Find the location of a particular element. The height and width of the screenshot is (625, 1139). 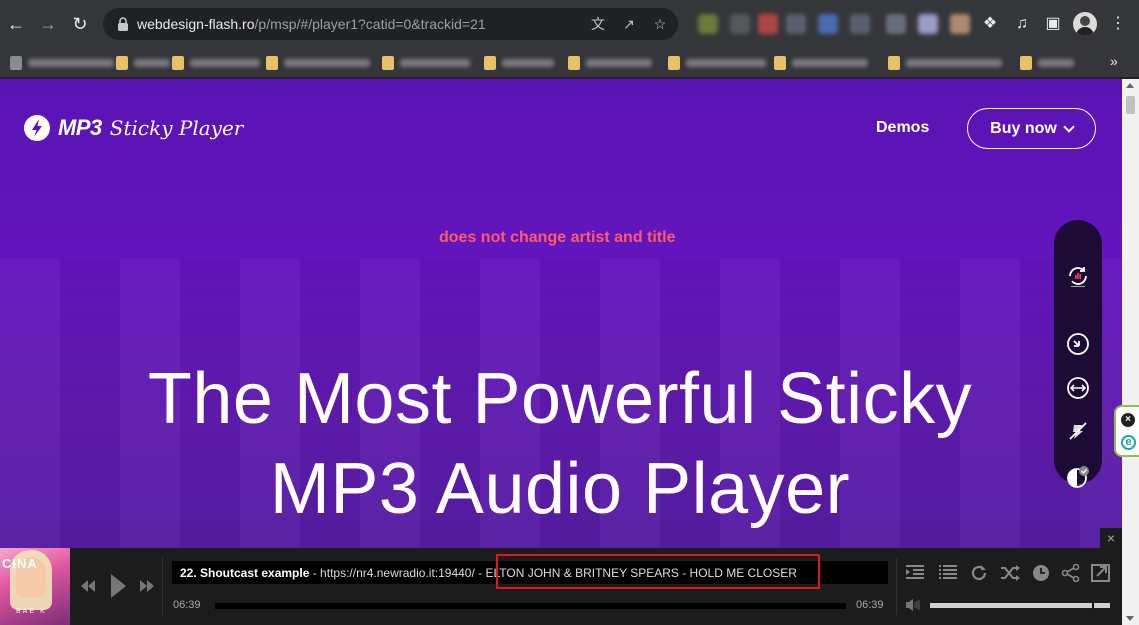

lightning-bolt-icon is located at coordinates (37, 128).